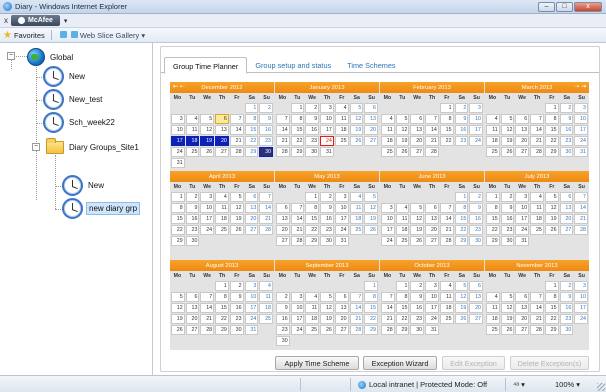 The height and width of the screenshot is (392, 606). I want to click on exception-wizard-button: Exception Wizard, so click(400, 363).